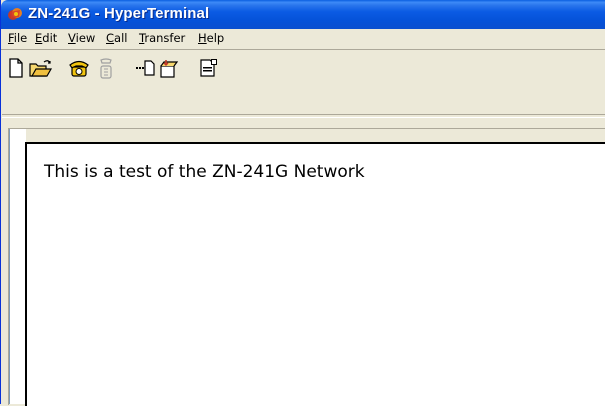 This screenshot has height=406, width=605. Describe the element at coordinates (79, 69) in the screenshot. I see `call-icon` at that location.